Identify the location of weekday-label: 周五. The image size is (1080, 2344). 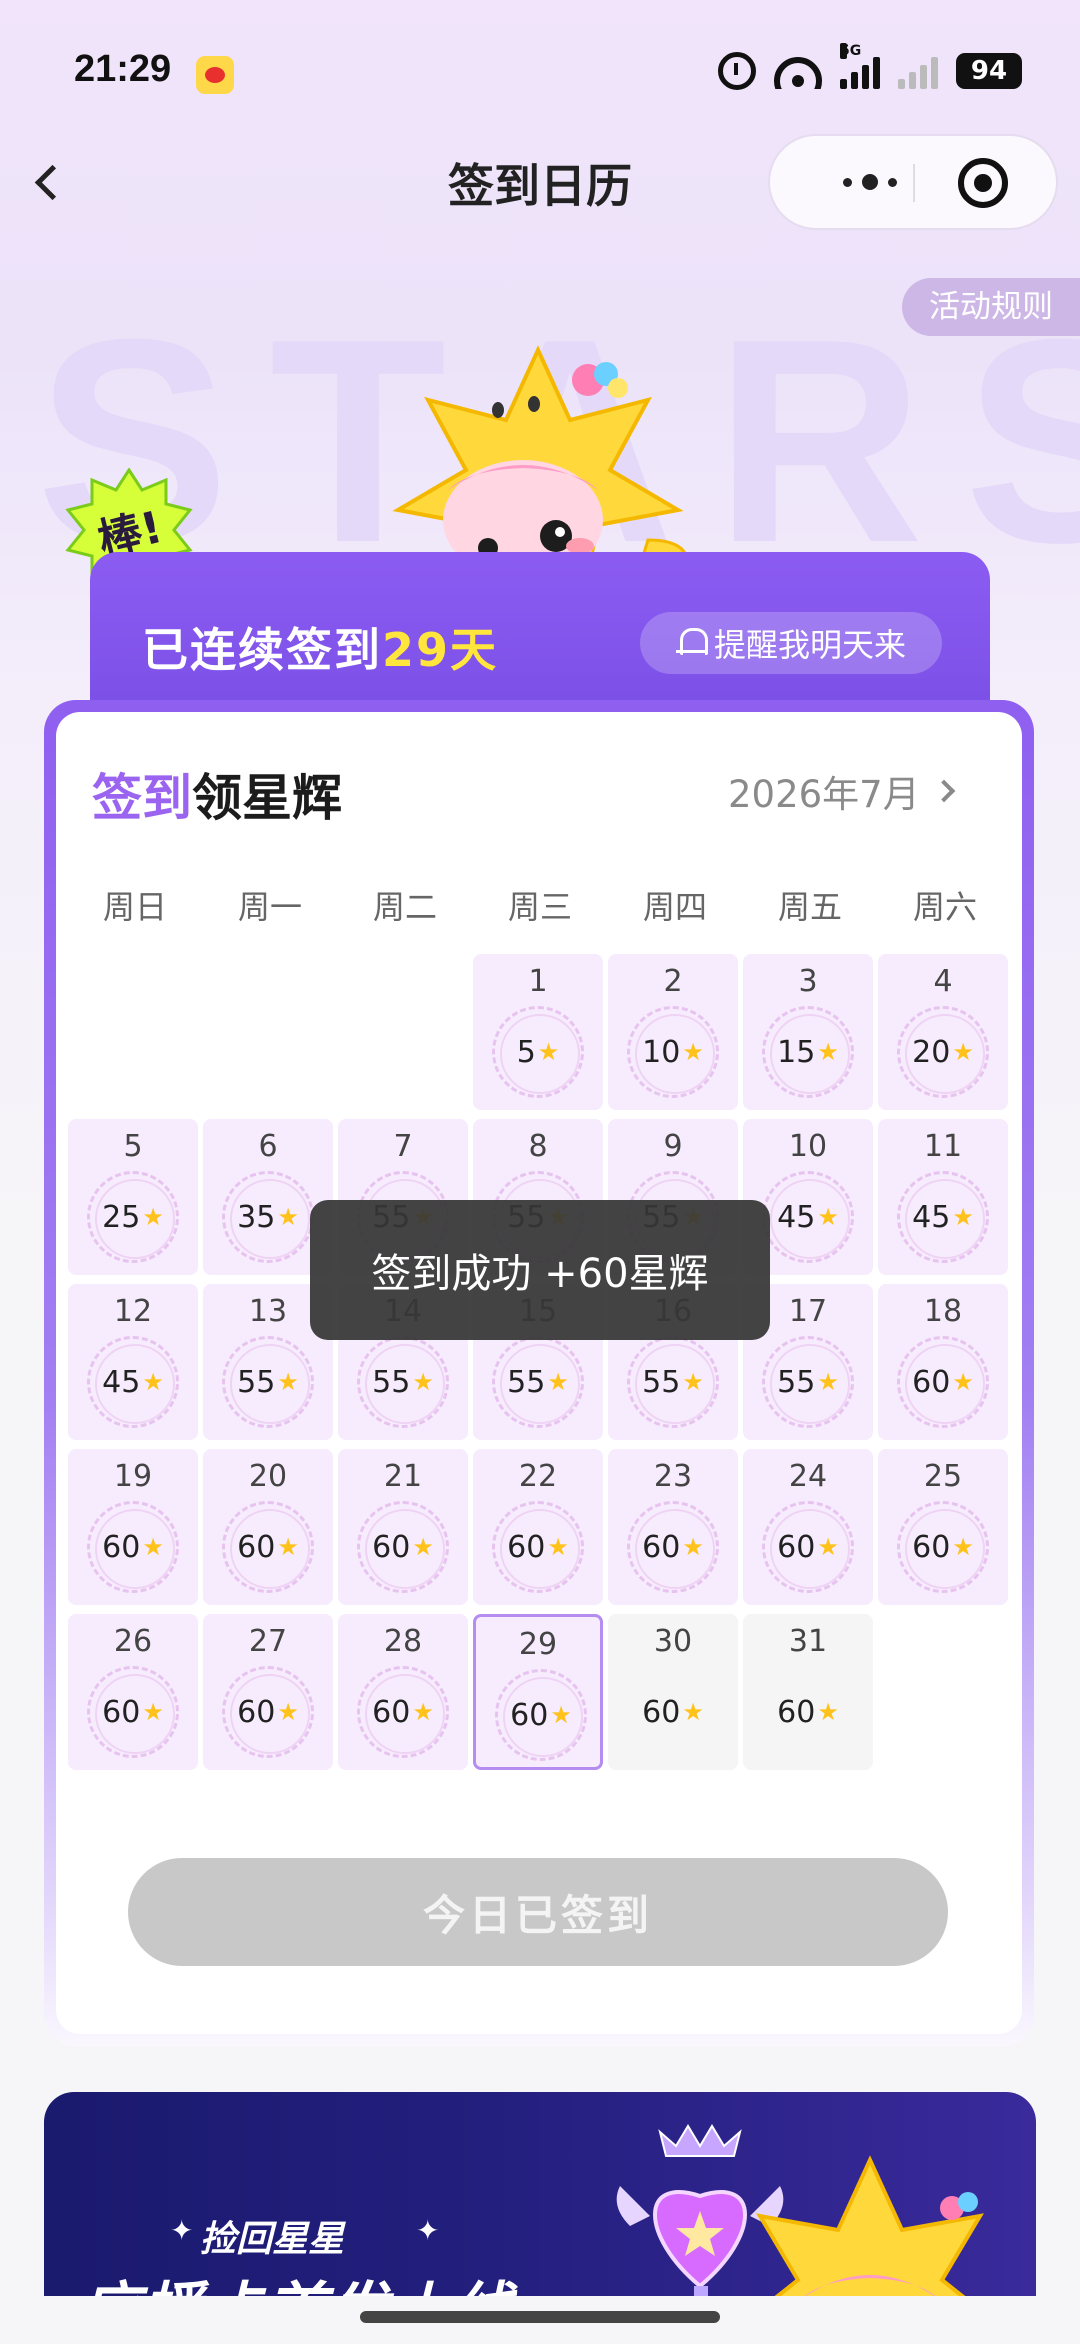
(809, 907).